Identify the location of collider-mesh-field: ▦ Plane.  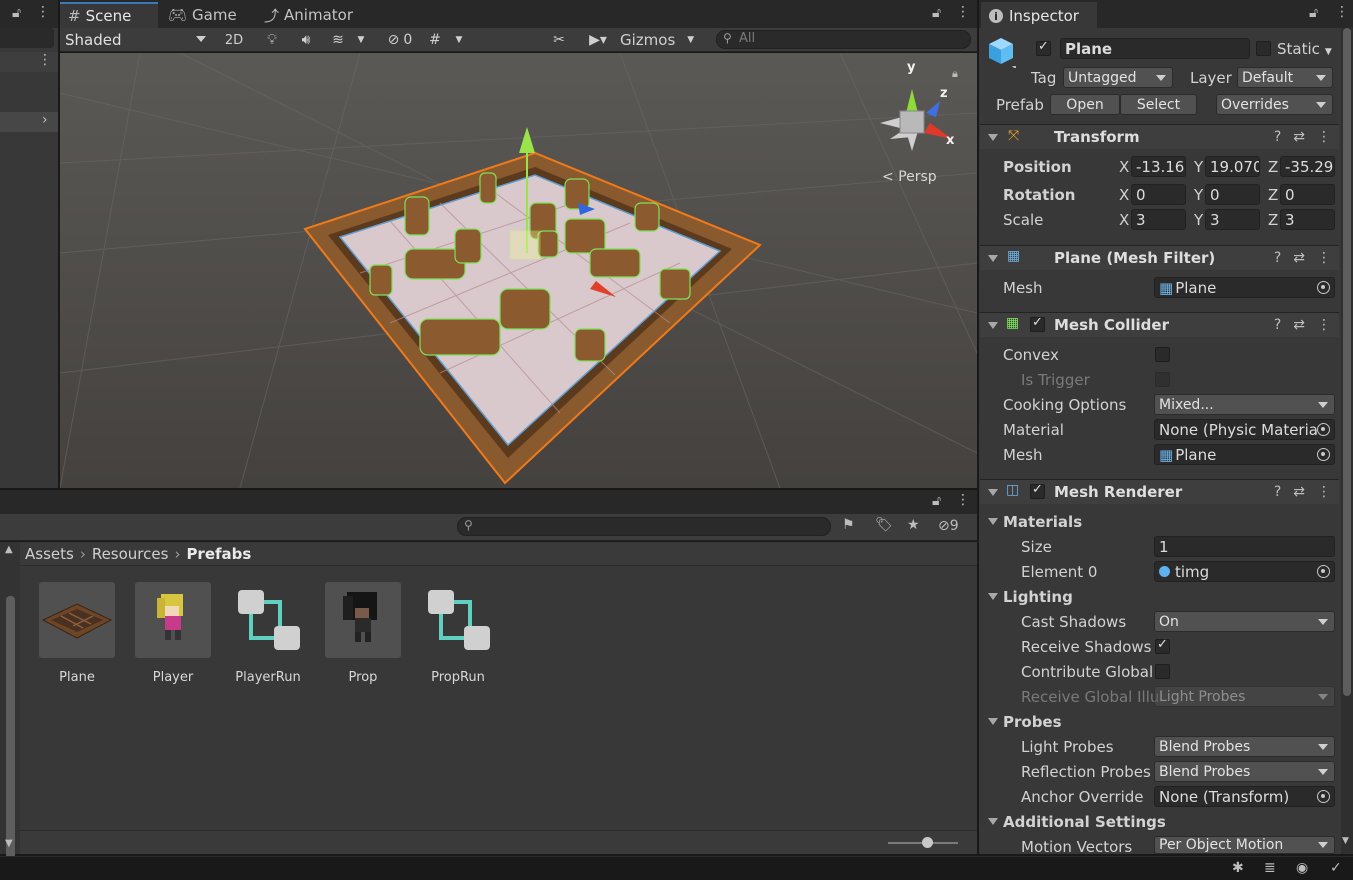
(1244, 454).